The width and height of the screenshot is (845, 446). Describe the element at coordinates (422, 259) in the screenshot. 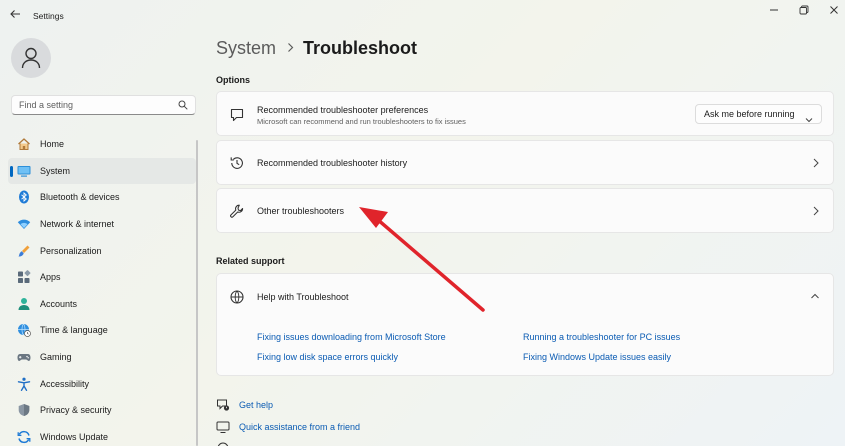

I see `red-arrow-annotation` at that location.